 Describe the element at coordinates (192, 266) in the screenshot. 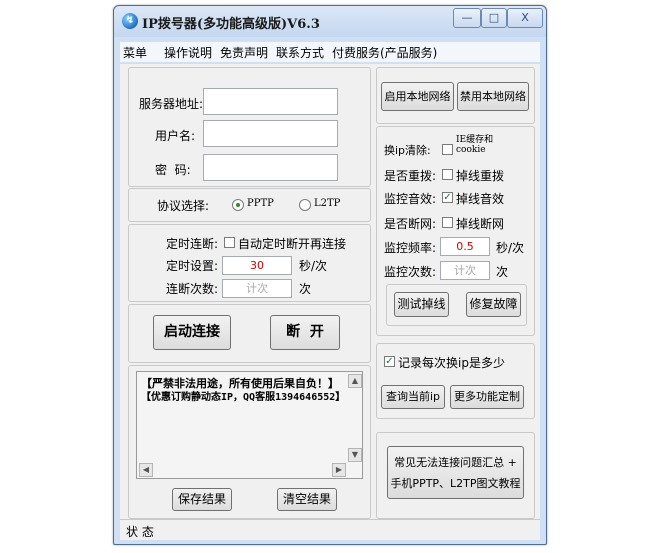

I see `timer-set-label: 定时设置:` at that location.